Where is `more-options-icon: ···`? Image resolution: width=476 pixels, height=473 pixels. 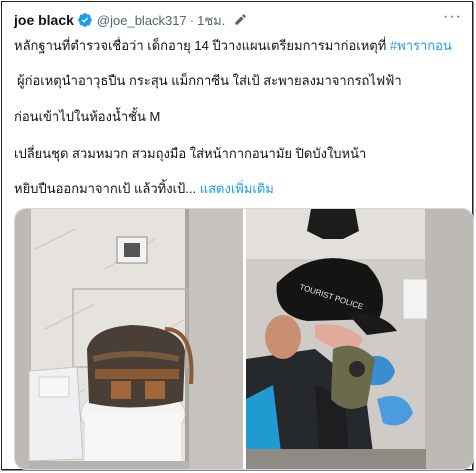
more-options-icon: ··· is located at coordinates (452, 17).